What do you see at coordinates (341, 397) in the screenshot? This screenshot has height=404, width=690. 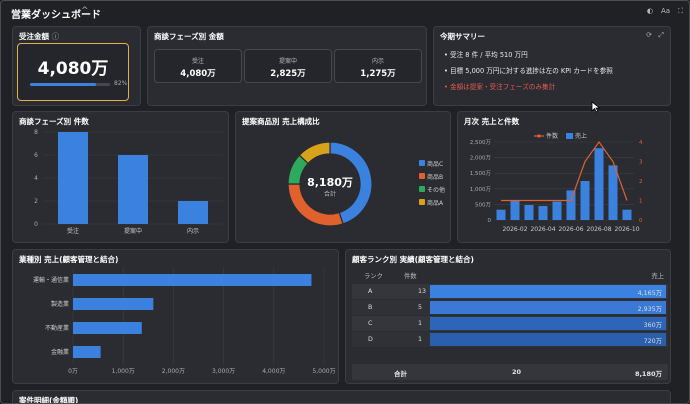 I see `detail-panel: 案件明細(金額順)` at bounding box center [341, 397].